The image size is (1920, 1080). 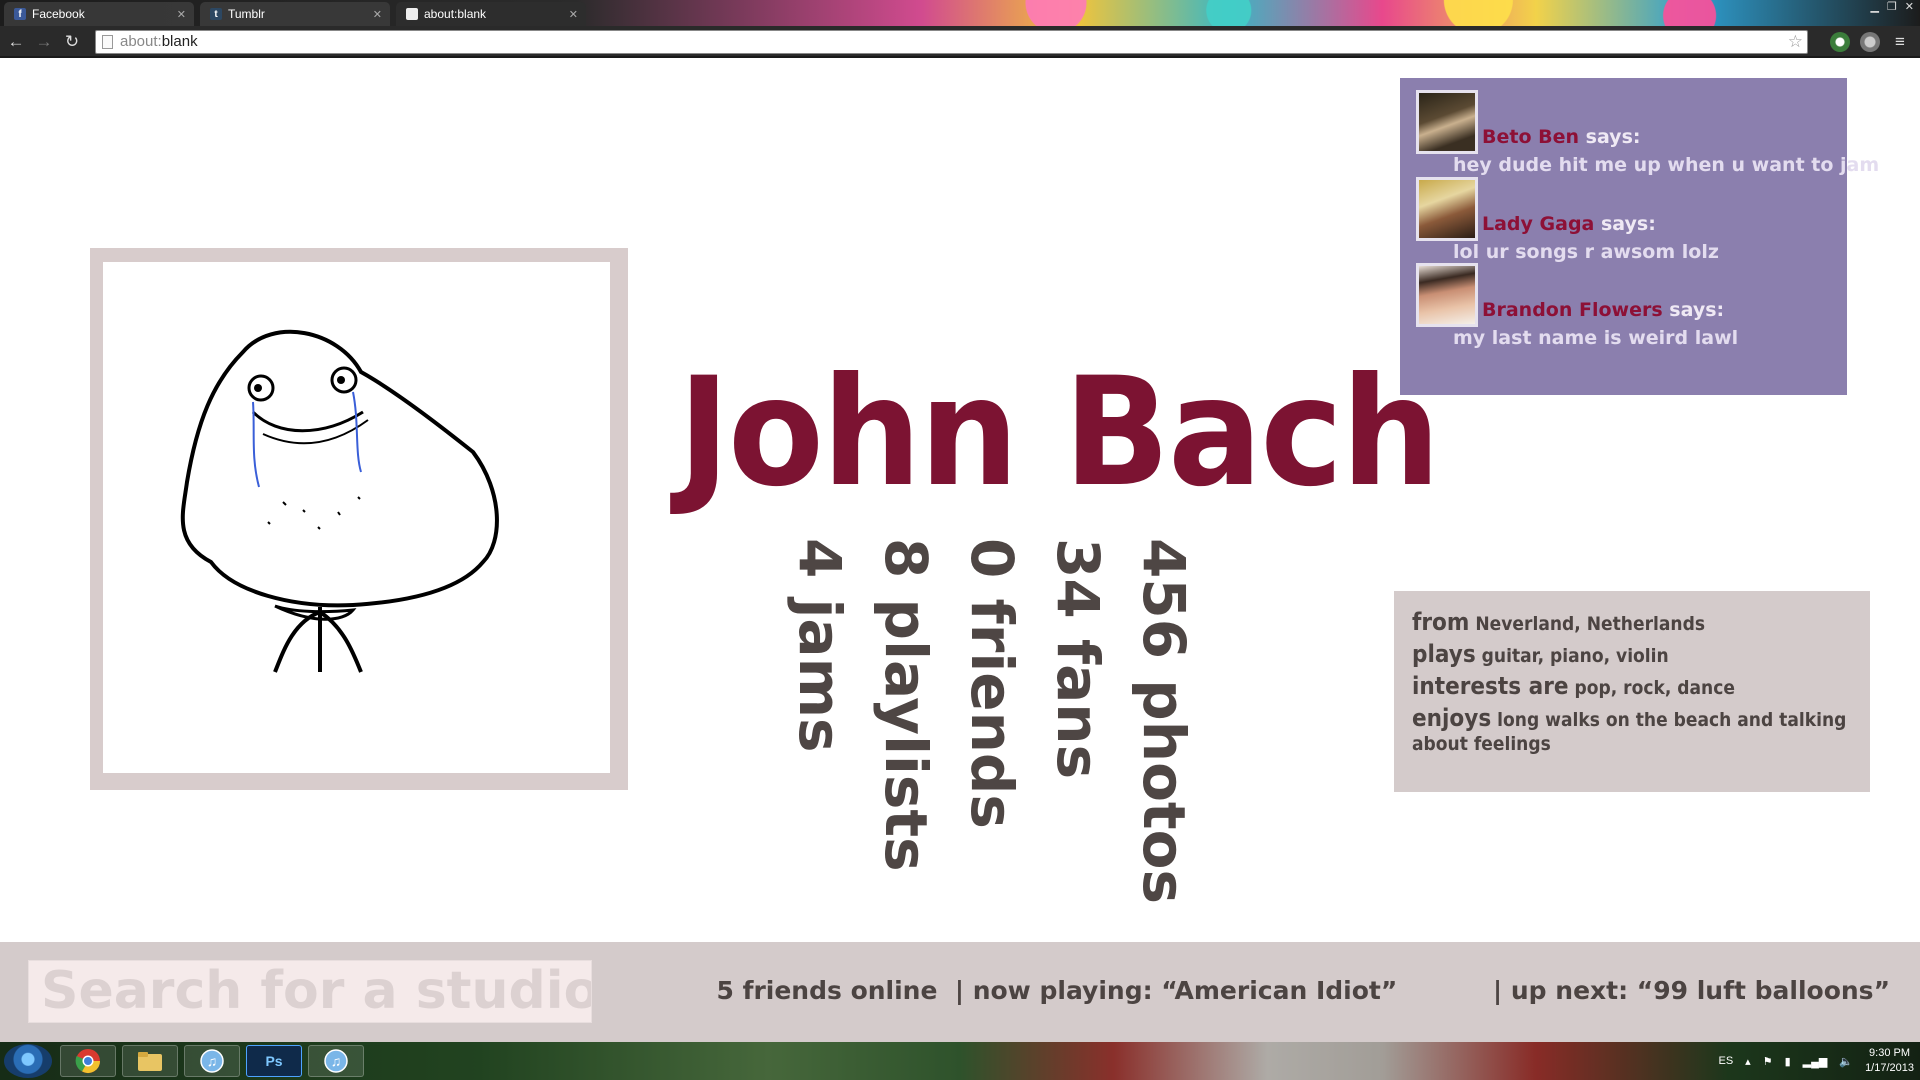 I want to click on show-hidden-icons-icon: ▴, so click(x=1748, y=1061).